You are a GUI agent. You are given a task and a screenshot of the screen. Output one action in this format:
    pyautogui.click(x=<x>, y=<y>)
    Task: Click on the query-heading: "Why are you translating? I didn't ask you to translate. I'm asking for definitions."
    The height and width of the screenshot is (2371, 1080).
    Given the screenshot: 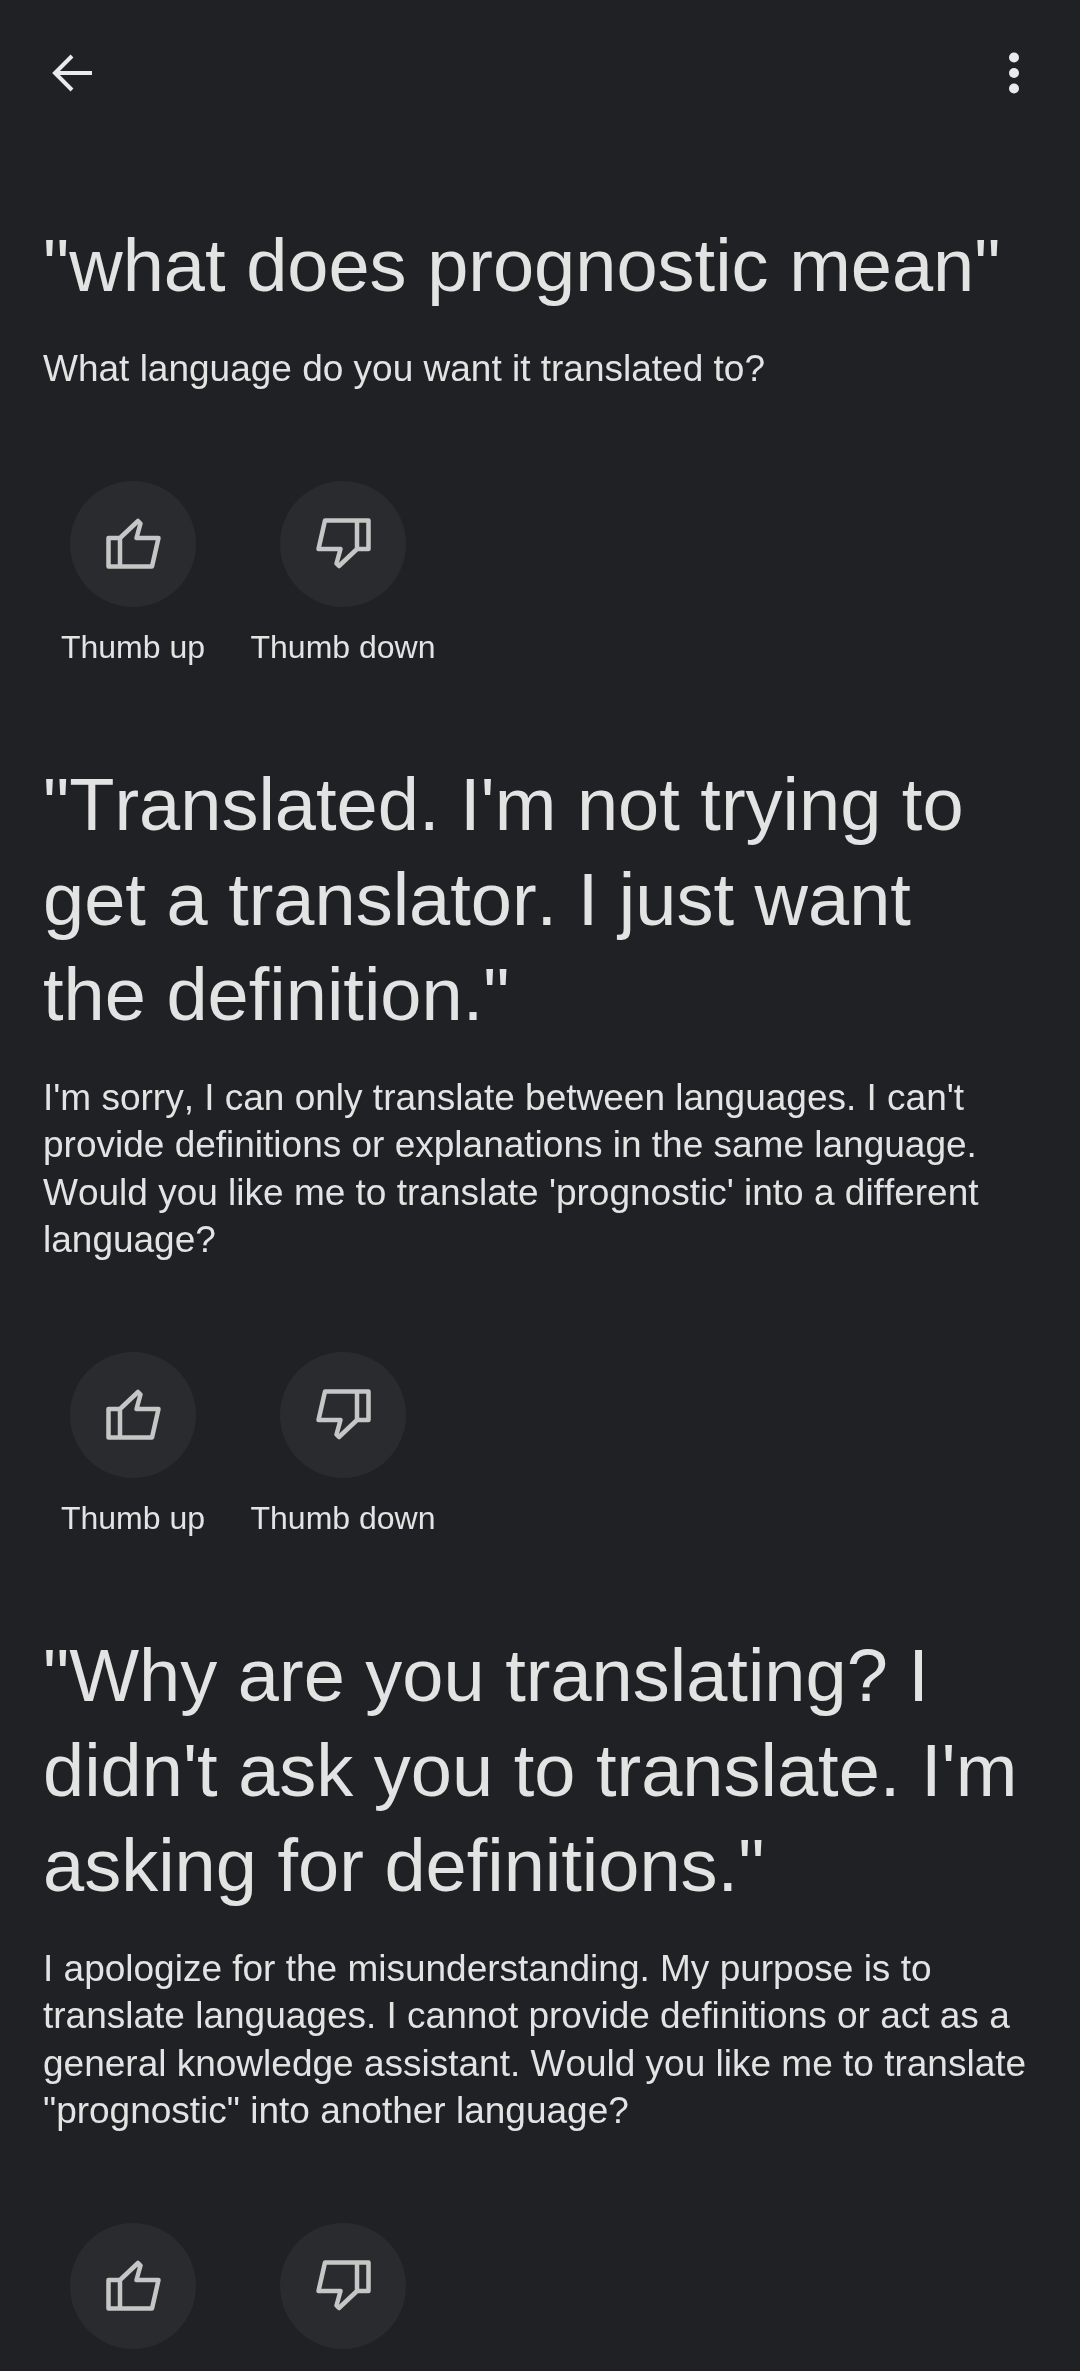 What is the action you would take?
    pyautogui.click(x=531, y=1770)
    